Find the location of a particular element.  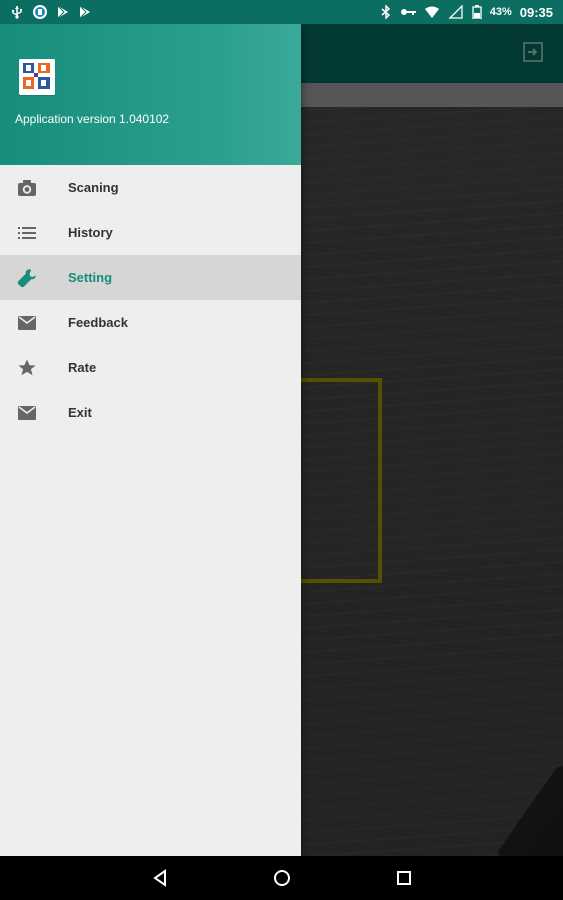

signal-off-icon is located at coordinates (456, 12).